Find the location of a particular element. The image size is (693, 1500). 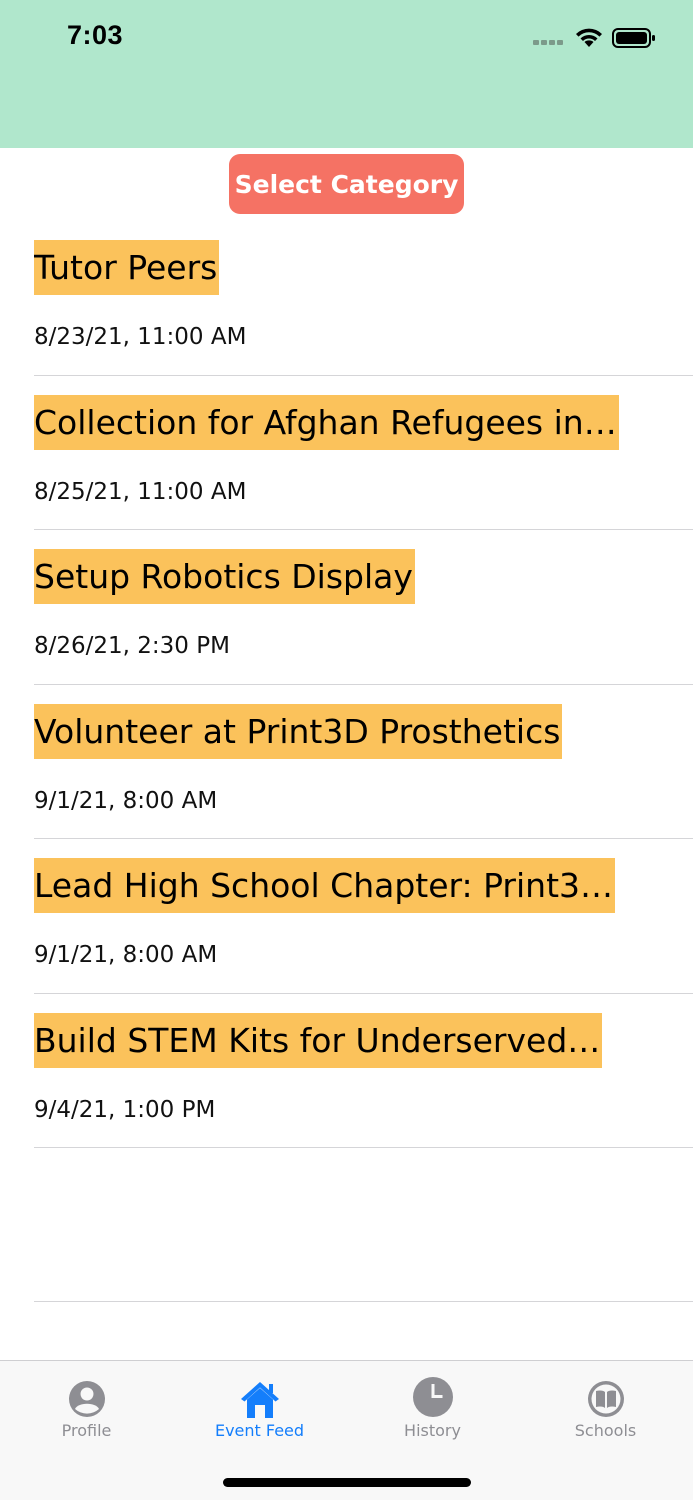

event-title: Setup Robotics Display is located at coordinates (224, 576).